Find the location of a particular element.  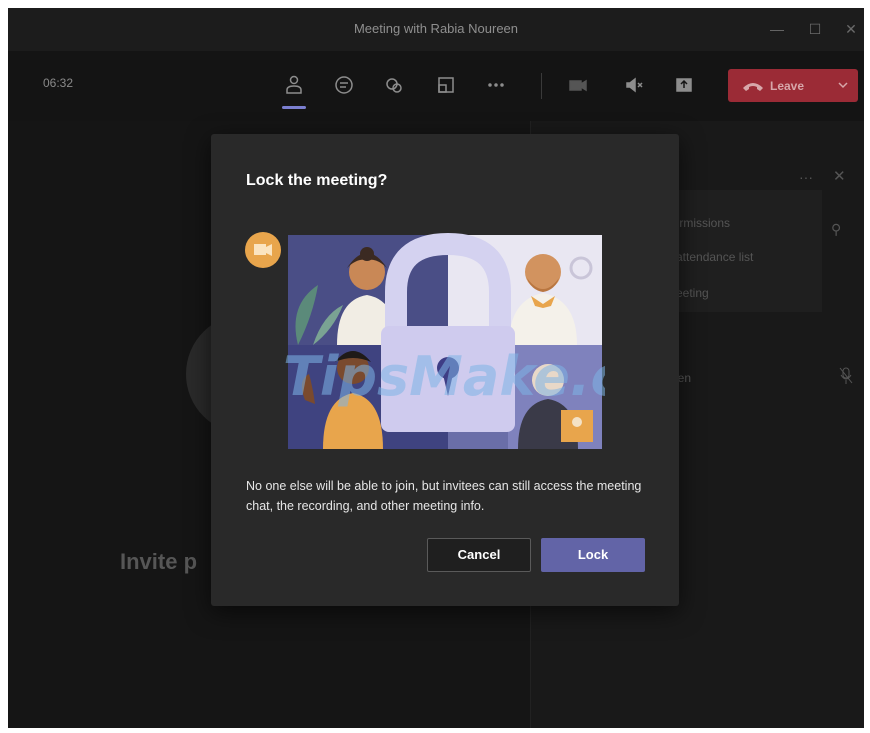

lock-illustration: TipsMake.com is located at coordinates (425, 340).